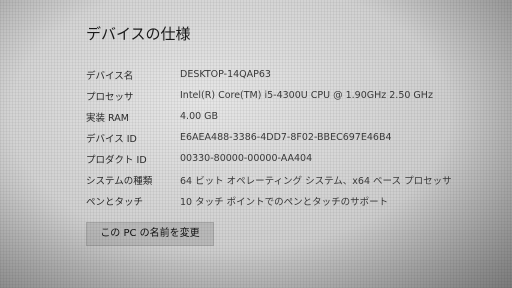  I want to click on spec-row-product-id: プロダクト ID 00330-80000-00000-AA404, so click(291, 158).